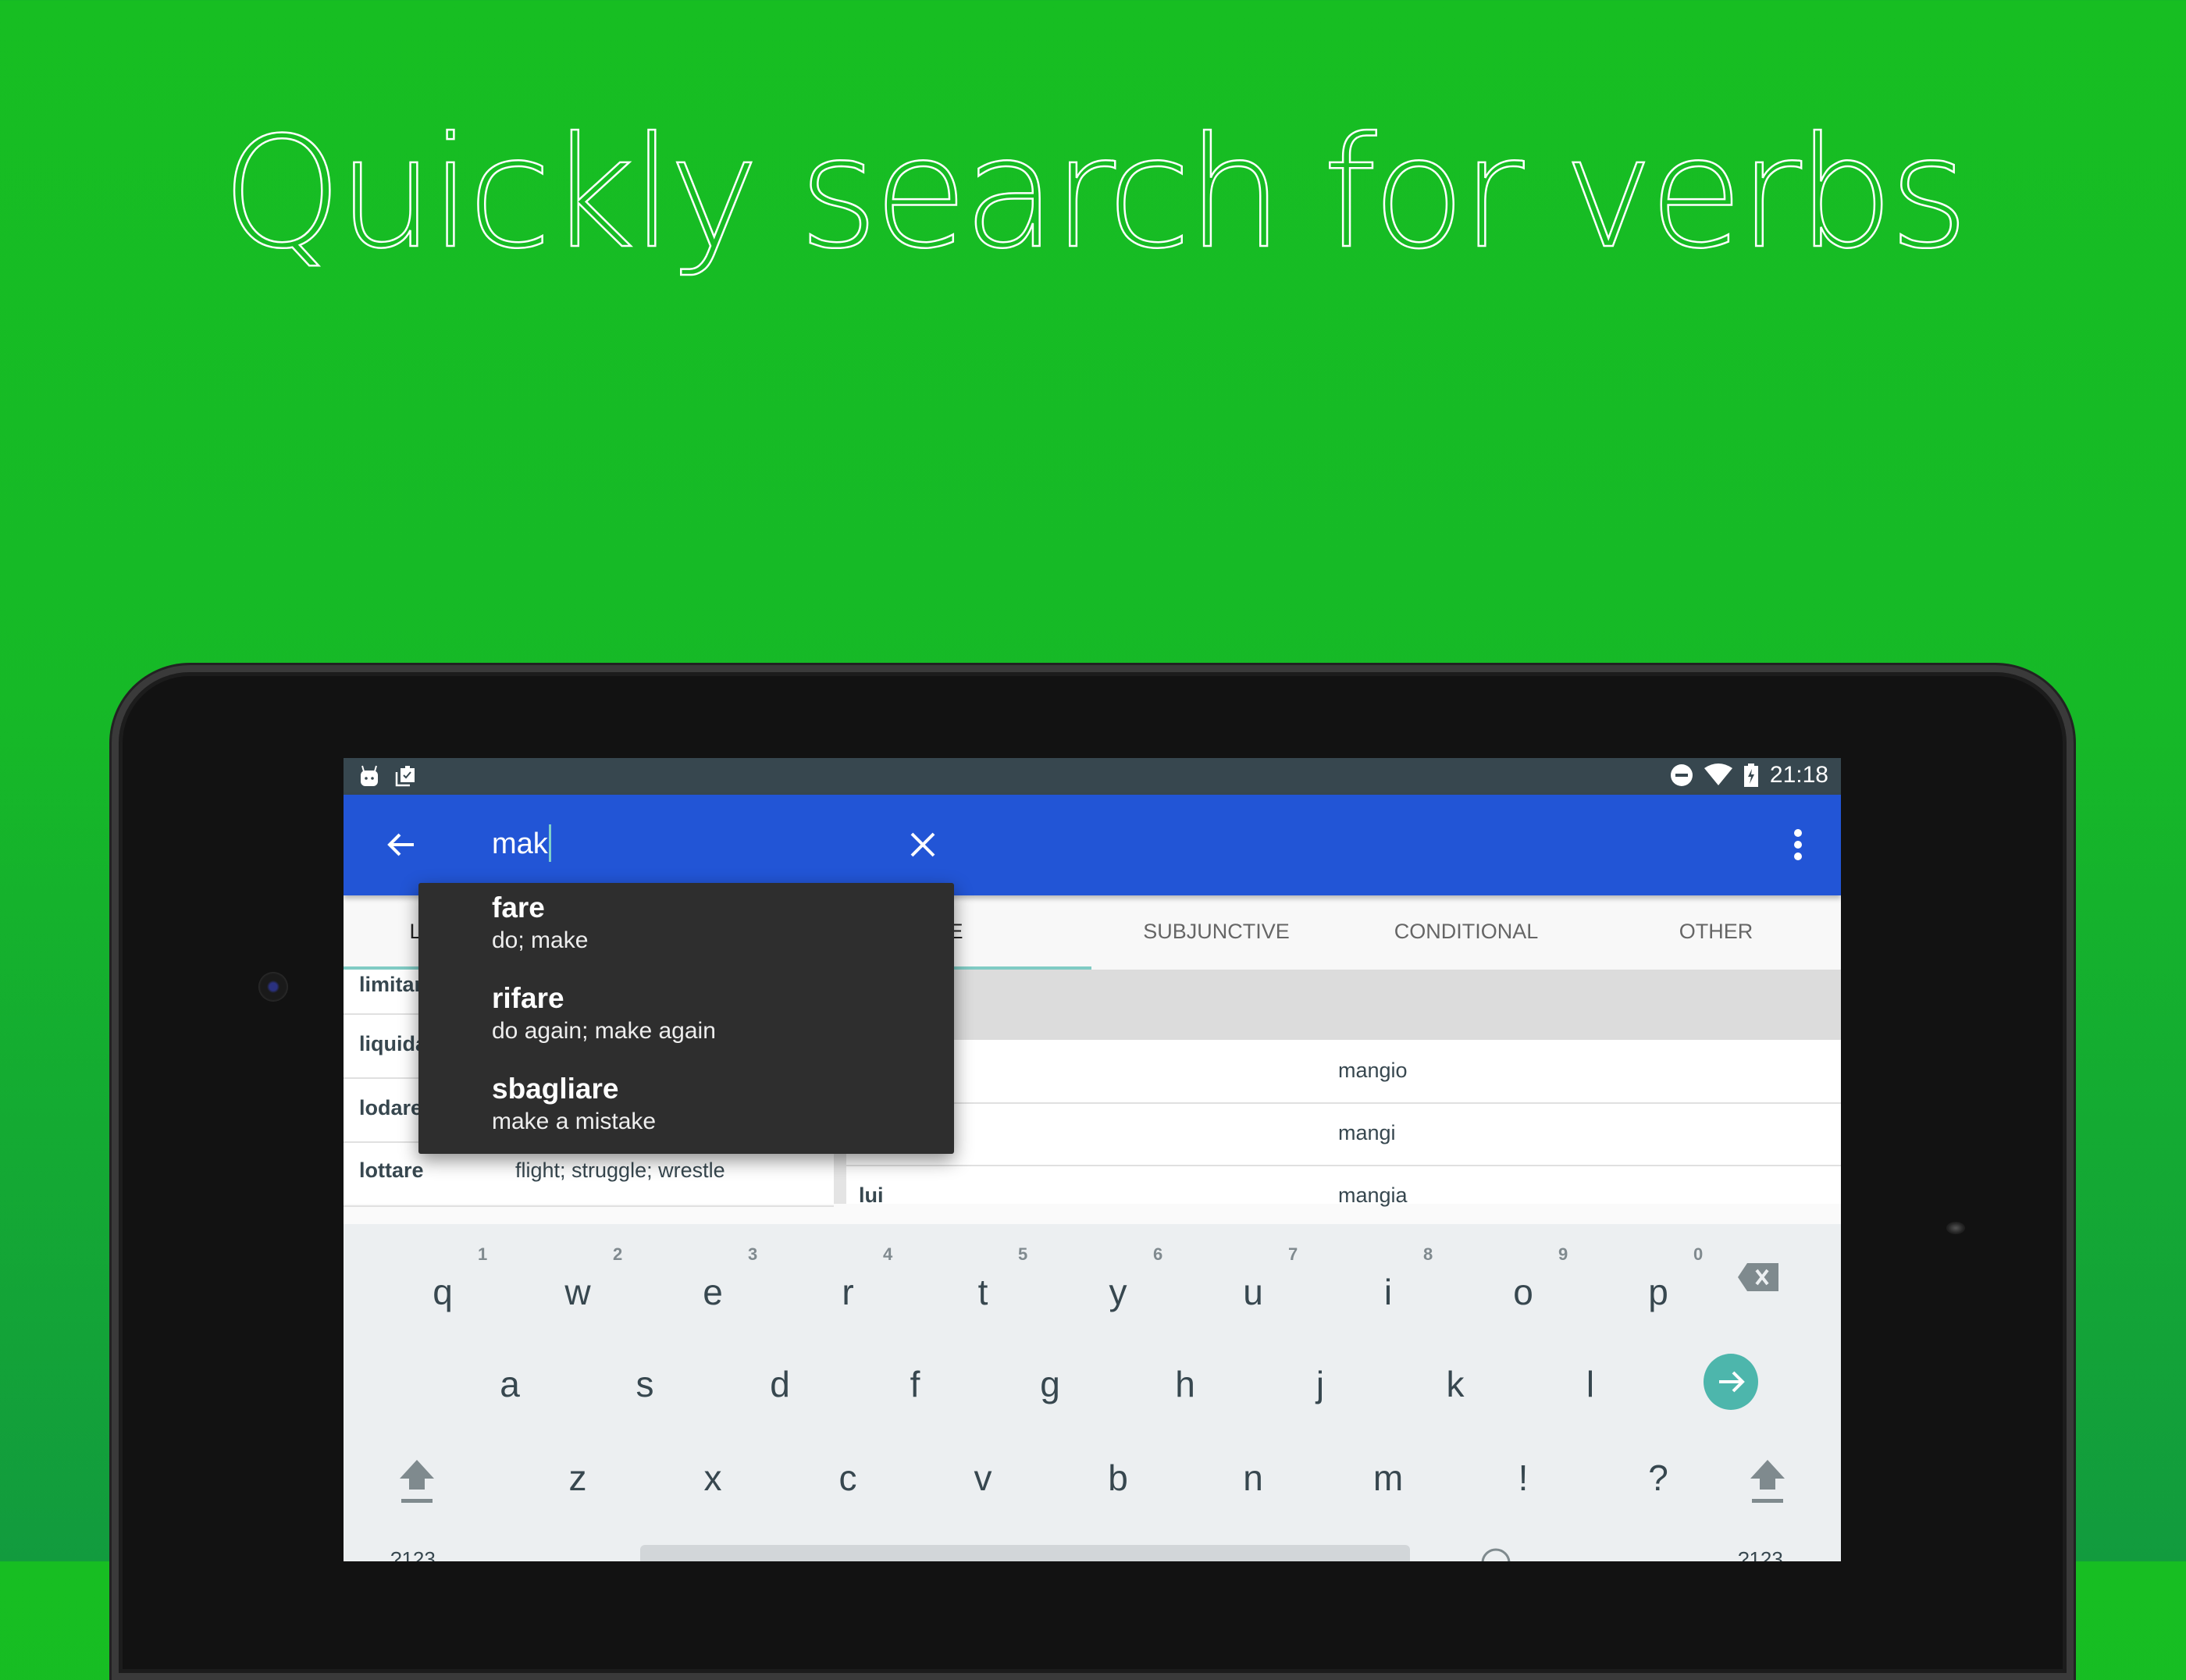  What do you see at coordinates (1158, 1254) in the screenshot?
I see `key-hint: 6` at bounding box center [1158, 1254].